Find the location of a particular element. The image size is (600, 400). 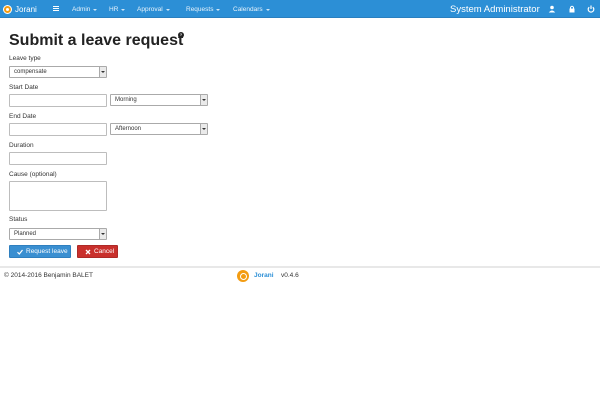

nav-approval-label: Approval is located at coordinates (150, 9).